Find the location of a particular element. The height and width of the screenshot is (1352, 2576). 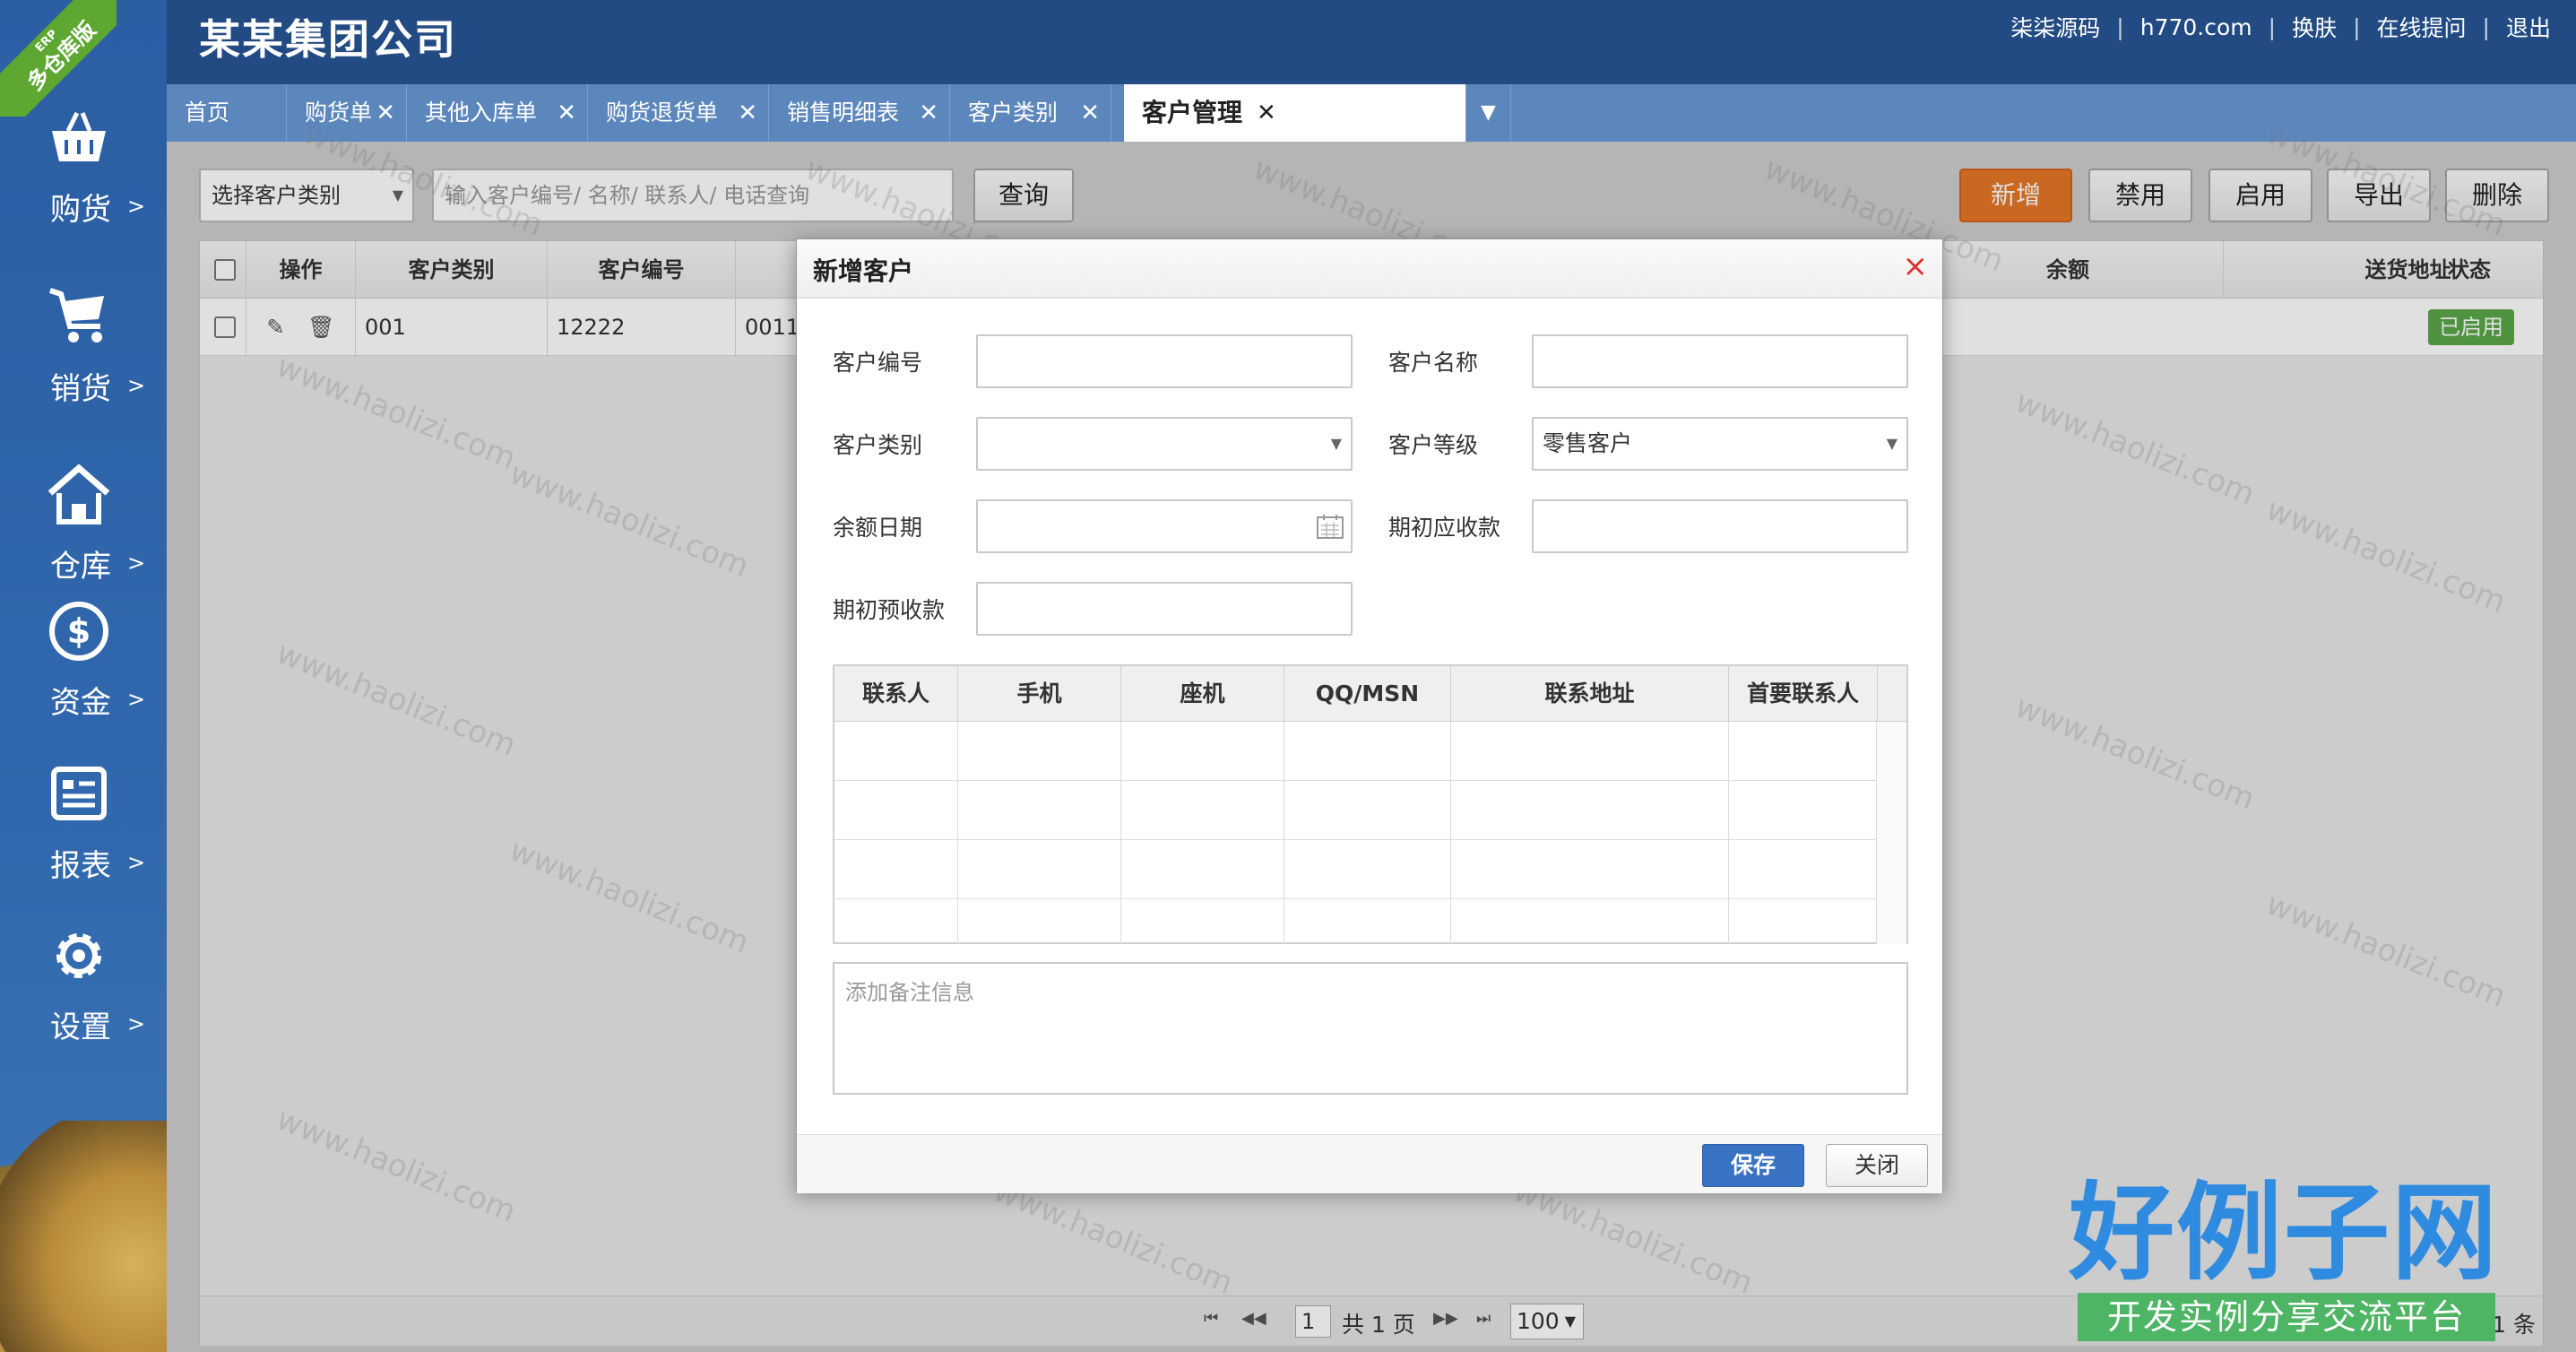

close-button: 关闭 is located at coordinates (1877, 1165).